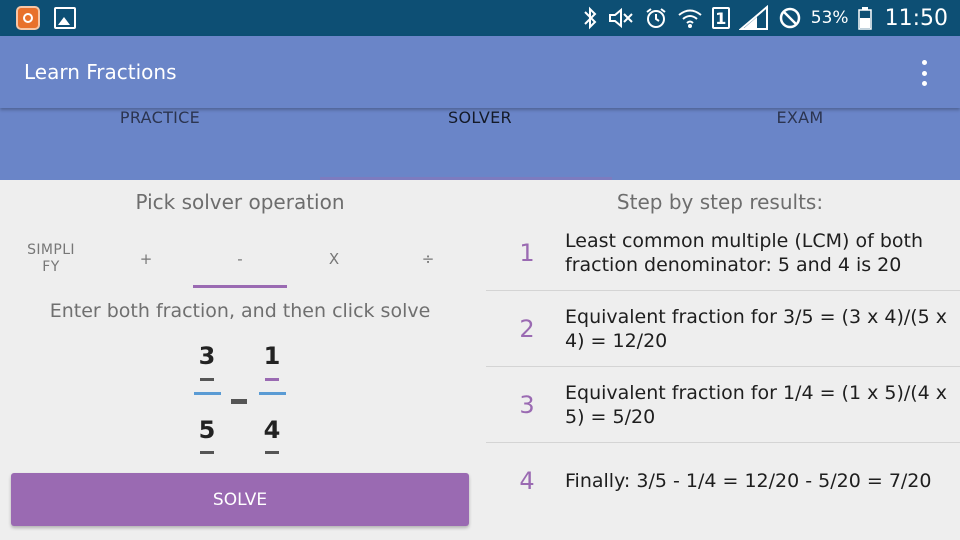 The width and height of the screenshot is (960, 540). I want to click on minus-operator-icon, so click(239, 401).